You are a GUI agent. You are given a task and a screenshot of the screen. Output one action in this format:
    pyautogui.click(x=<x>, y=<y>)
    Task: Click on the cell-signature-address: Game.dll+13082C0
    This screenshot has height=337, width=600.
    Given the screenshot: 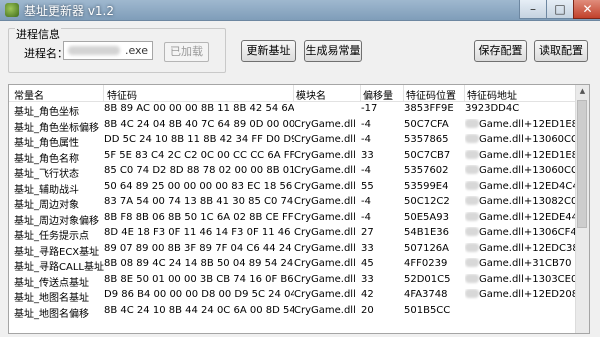 What is the action you would take?
    pyautogui.click(x=521, y=201)
    